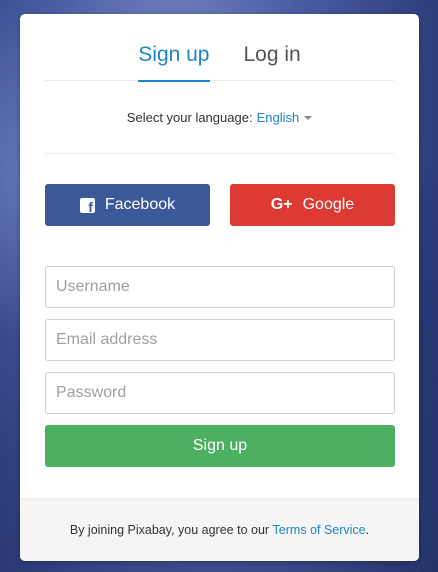  What do you see at coordinates (140, 204) in the screenshot?
I see `facebook-label: Facebook` at bounding box center [140, 204].